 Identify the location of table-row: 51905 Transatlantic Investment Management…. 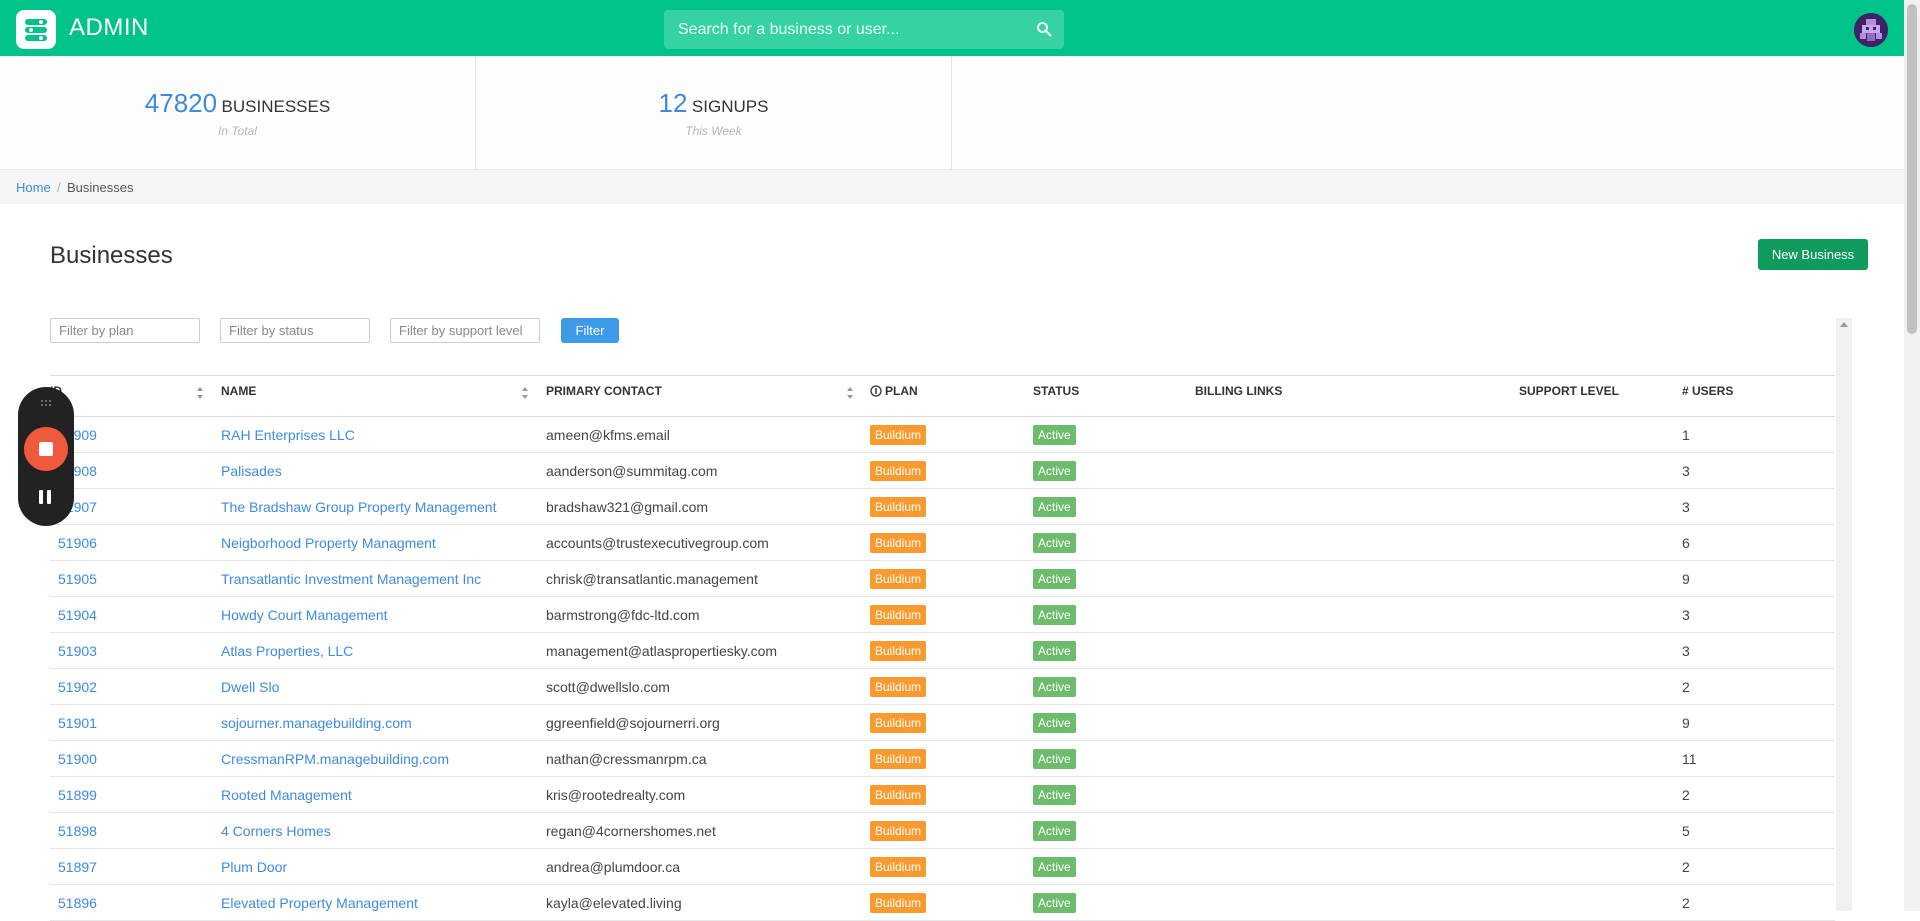
(942, 579).